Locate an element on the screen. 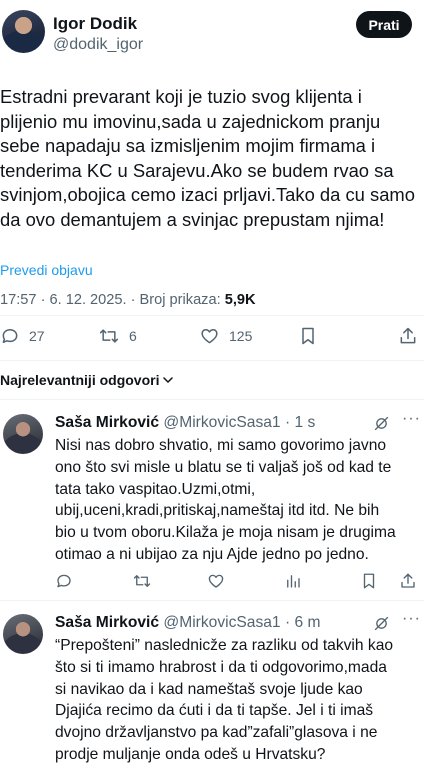 This screenshot has width=424, height=766. tweet-actions: 27 6 125 is located at coordinates (212, 338).